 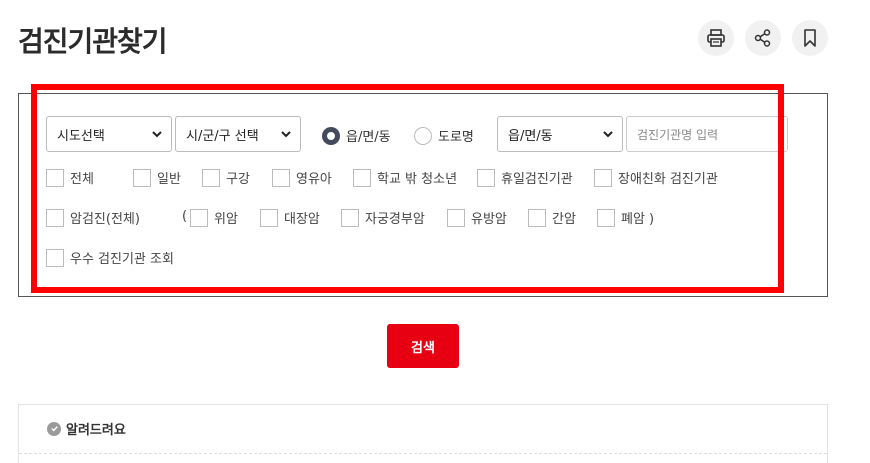 I want to click on radio-unselected-icon, so click(x=423, y=135).